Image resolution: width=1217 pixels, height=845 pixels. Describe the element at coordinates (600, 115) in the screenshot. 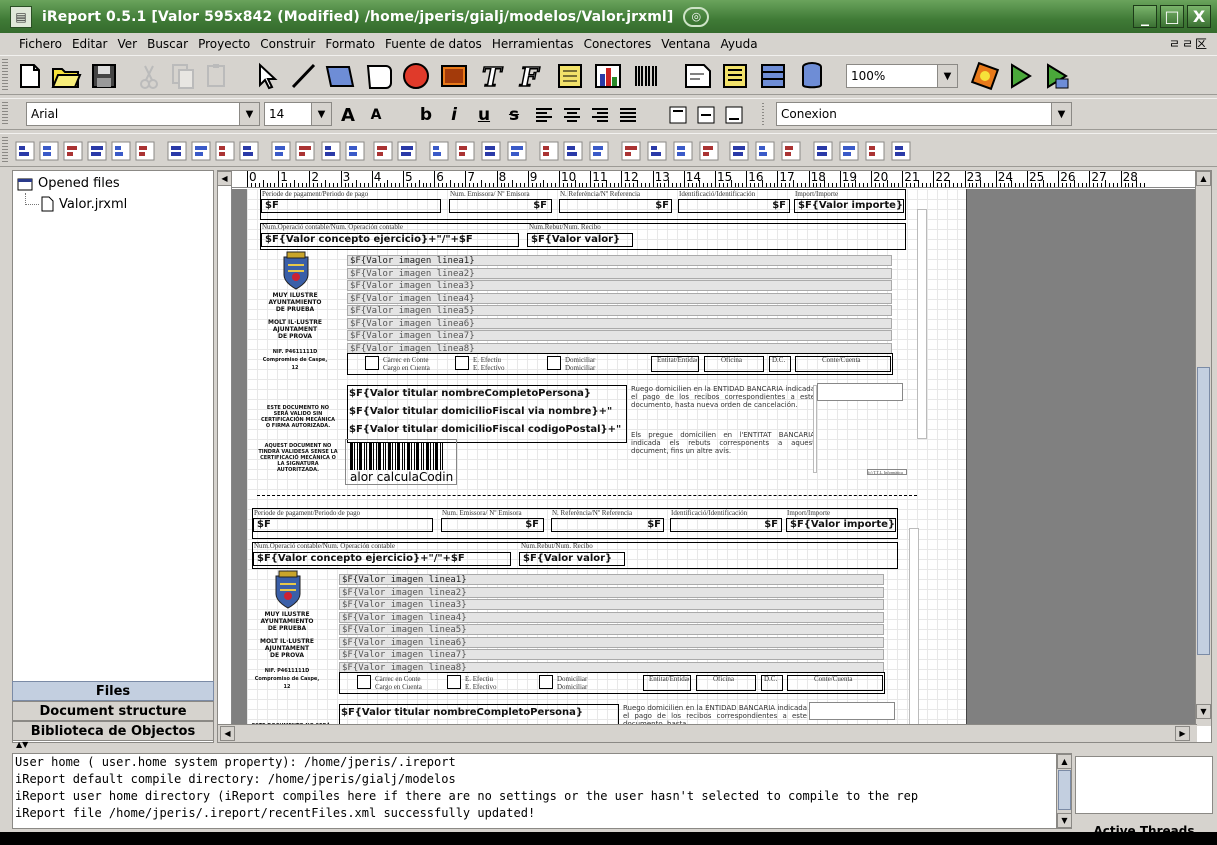

I see `align-right-icon` at that location.